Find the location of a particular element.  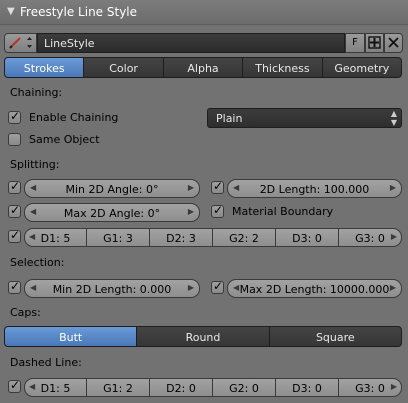

material-boundary-label: Material Boundary is located at coordinates (283, 211).